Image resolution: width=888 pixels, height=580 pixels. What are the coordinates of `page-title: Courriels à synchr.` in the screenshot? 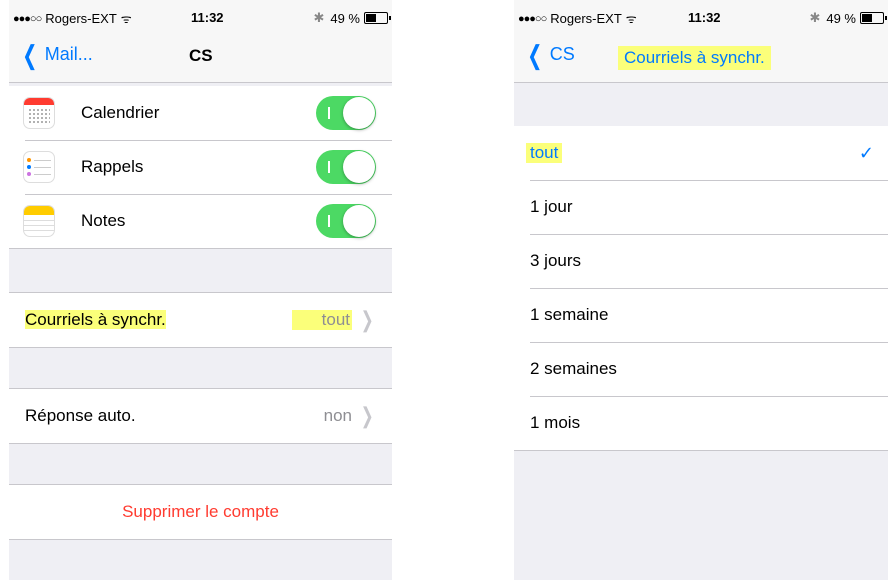 It's located at (694, 58).